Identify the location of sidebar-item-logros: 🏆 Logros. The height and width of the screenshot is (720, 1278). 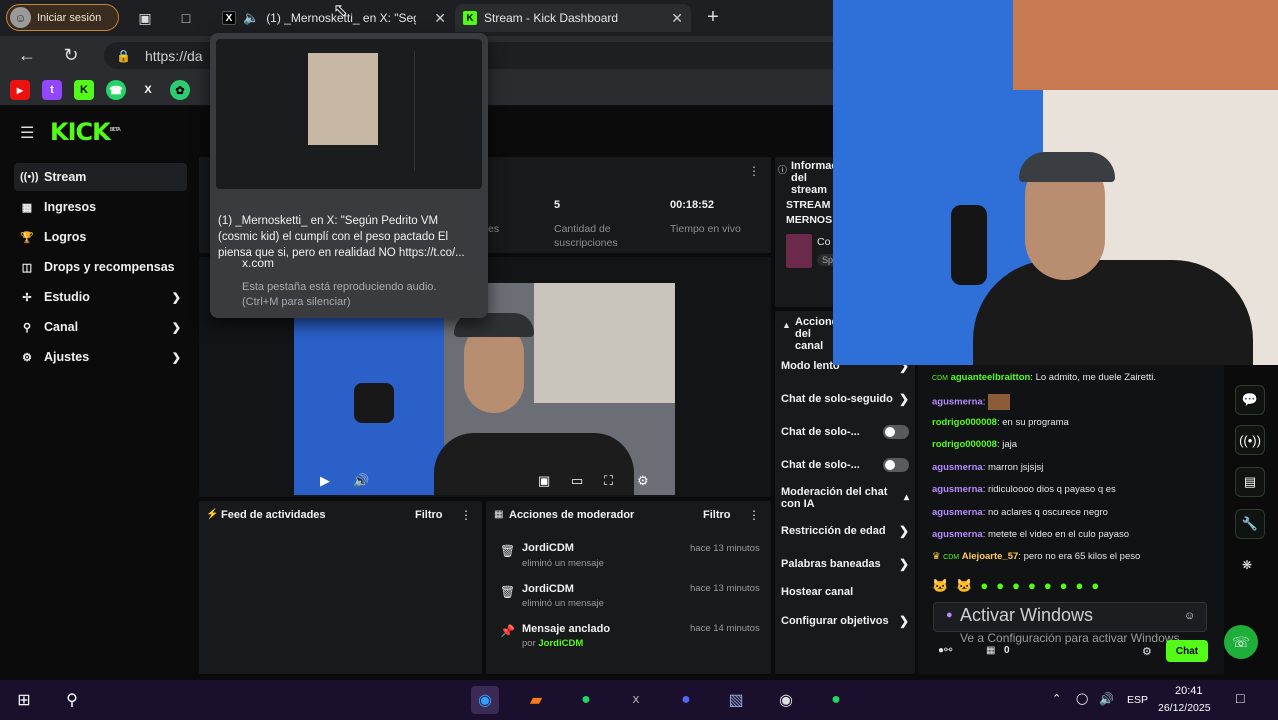
(100, 237).